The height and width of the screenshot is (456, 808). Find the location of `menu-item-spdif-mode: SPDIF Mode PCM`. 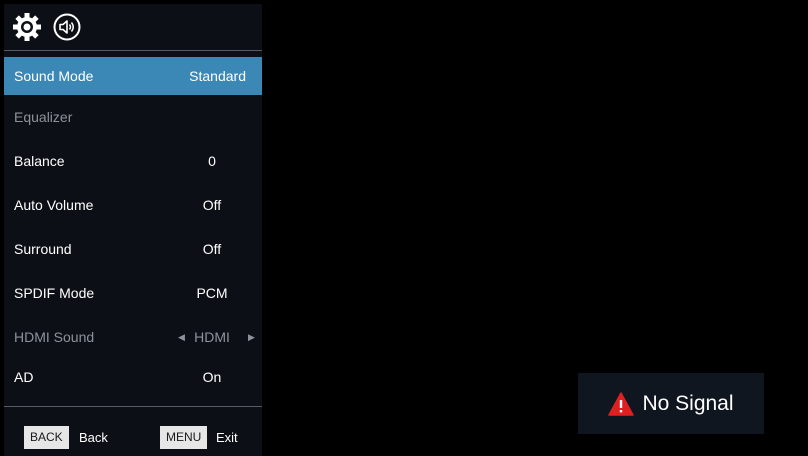

menu-item-spdif-mode: SPDIF Mode PCM is located at coordinates (133, 293).